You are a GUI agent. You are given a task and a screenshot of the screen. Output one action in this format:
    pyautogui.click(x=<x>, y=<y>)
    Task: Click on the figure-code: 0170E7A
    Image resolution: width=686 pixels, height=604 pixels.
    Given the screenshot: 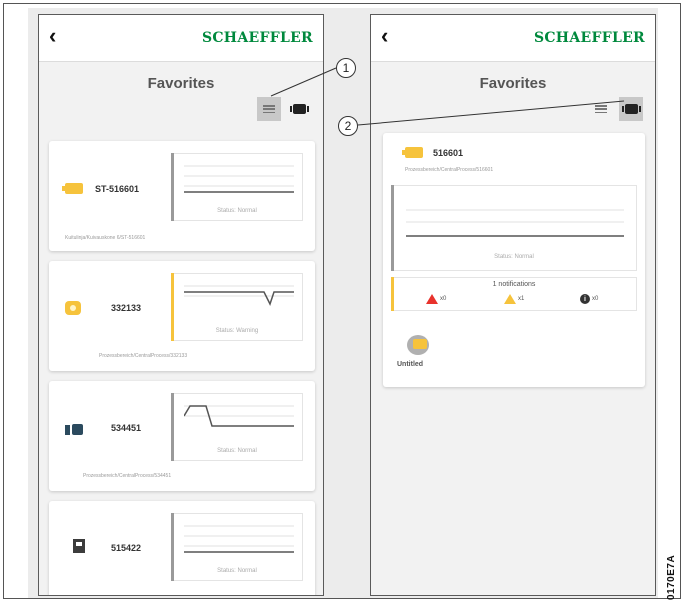 What is the action you would take?
    pyautogui.click(x=671, y=577)
    